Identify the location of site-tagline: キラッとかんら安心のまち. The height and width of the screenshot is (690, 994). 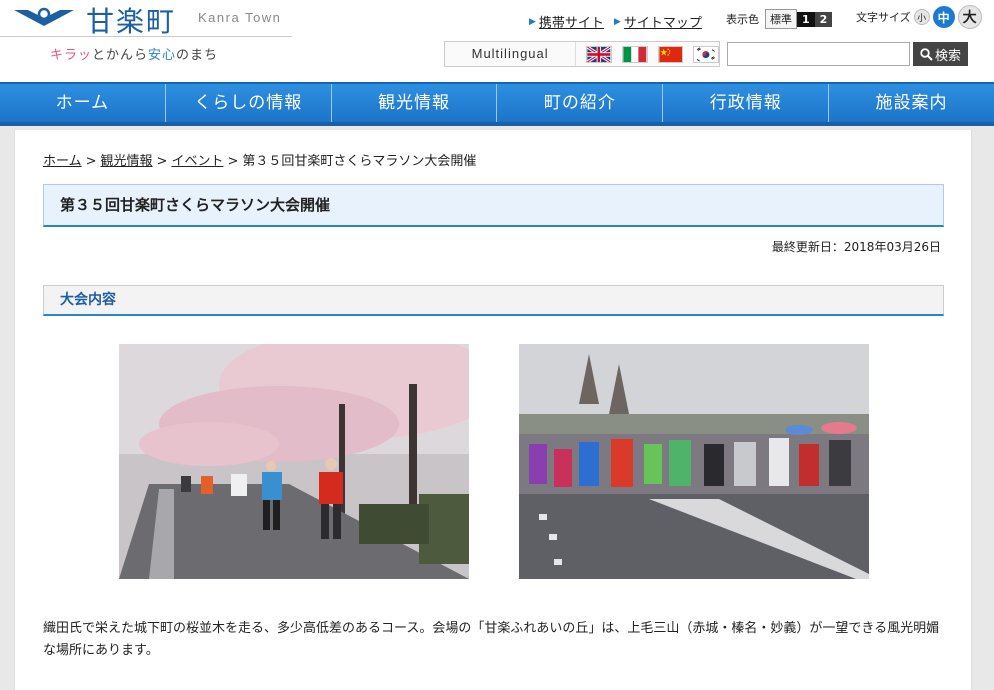
(134, 53).